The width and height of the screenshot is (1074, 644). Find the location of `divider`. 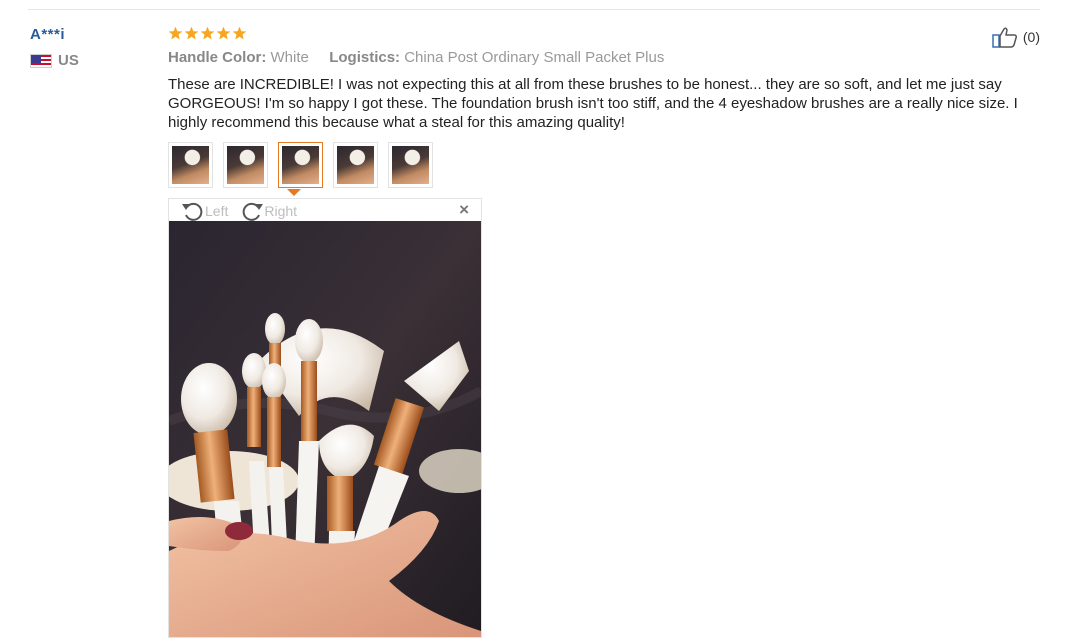

divider is located at coordinates (534, 9).